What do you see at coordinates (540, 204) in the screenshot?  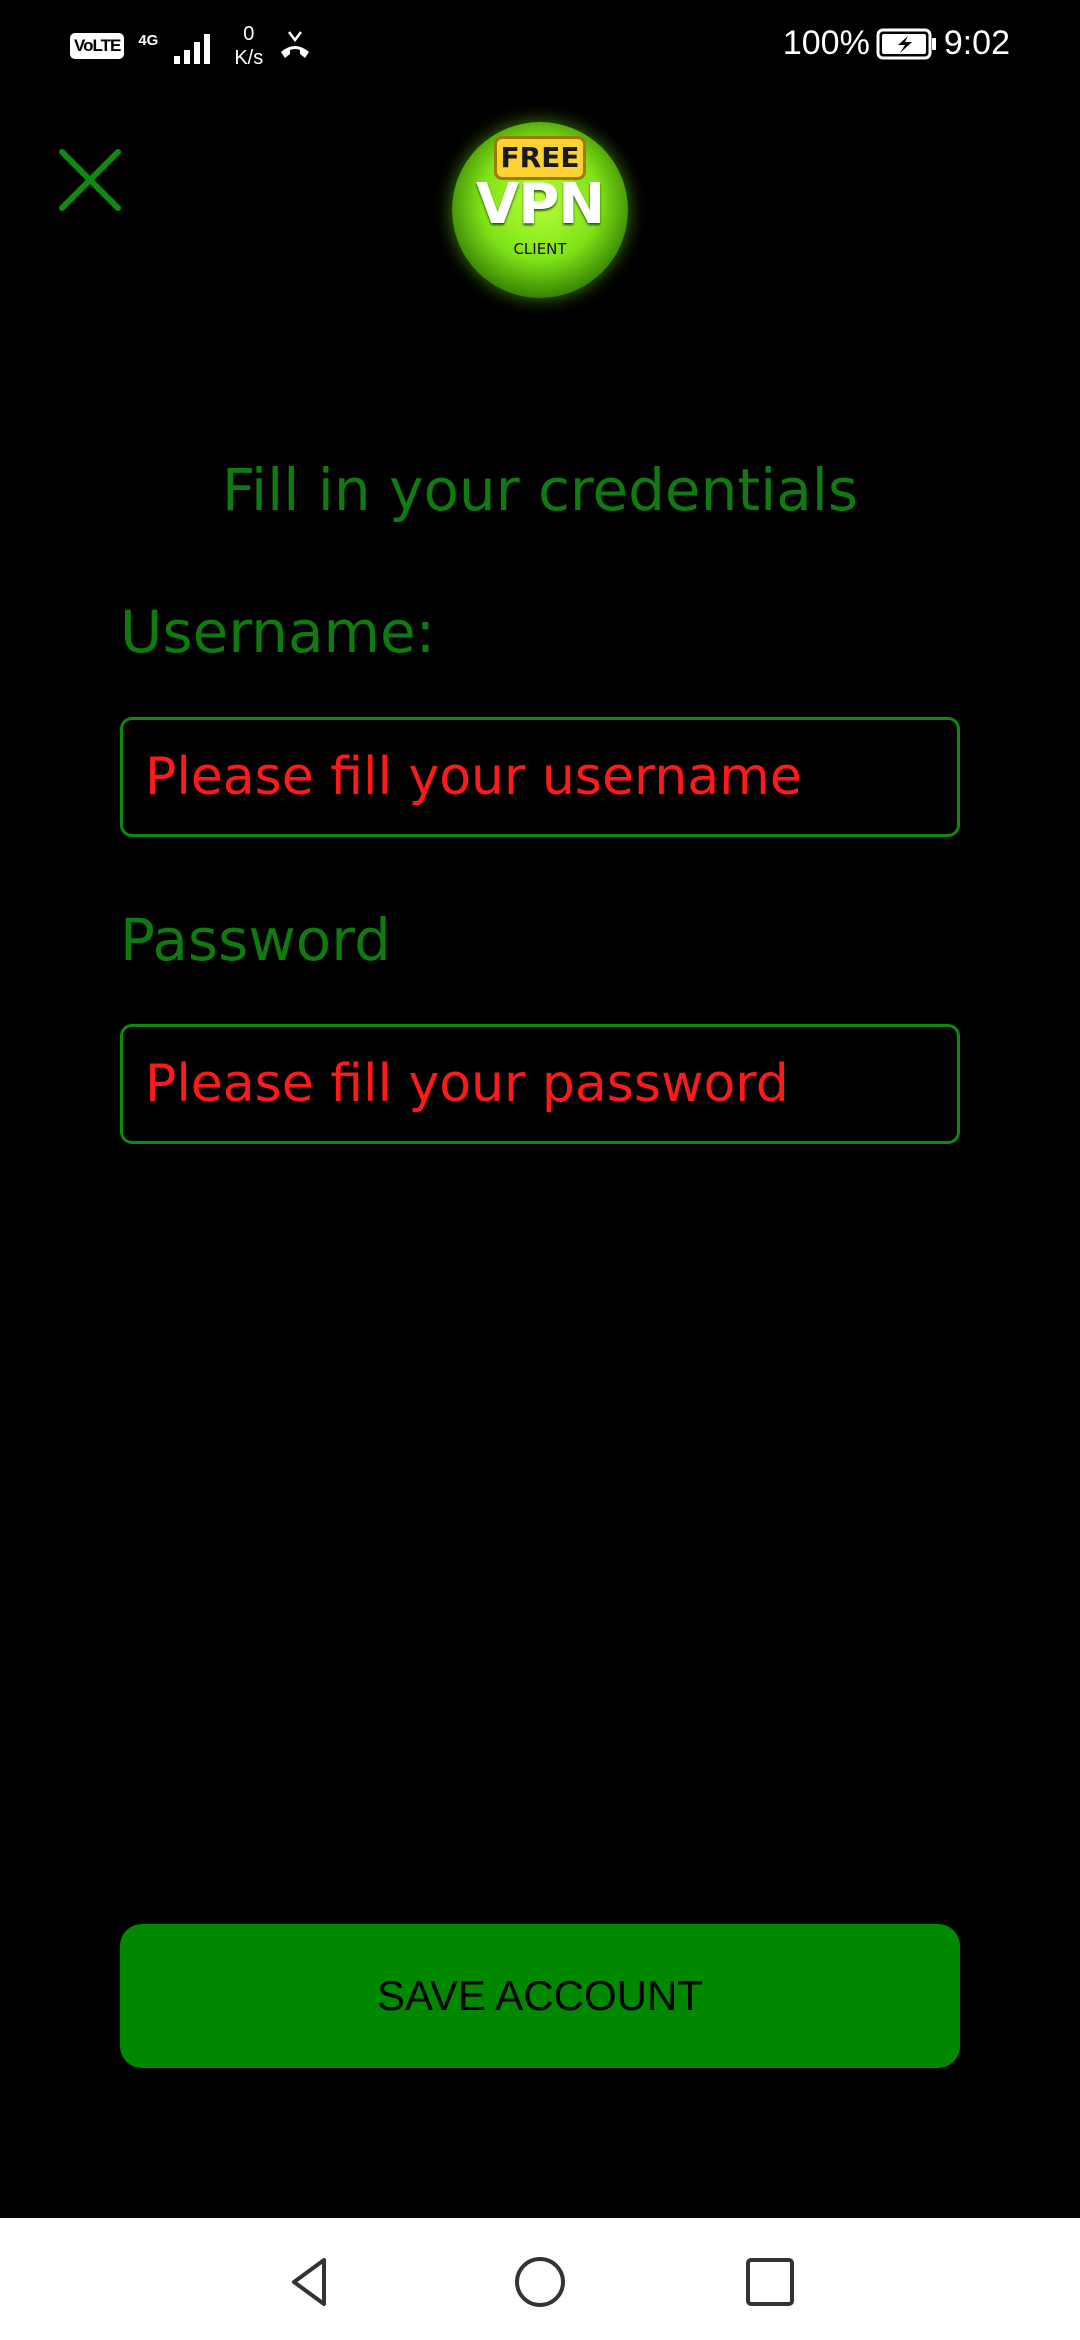 I see `logo-title: VPN` at bounding box center [540, 204].